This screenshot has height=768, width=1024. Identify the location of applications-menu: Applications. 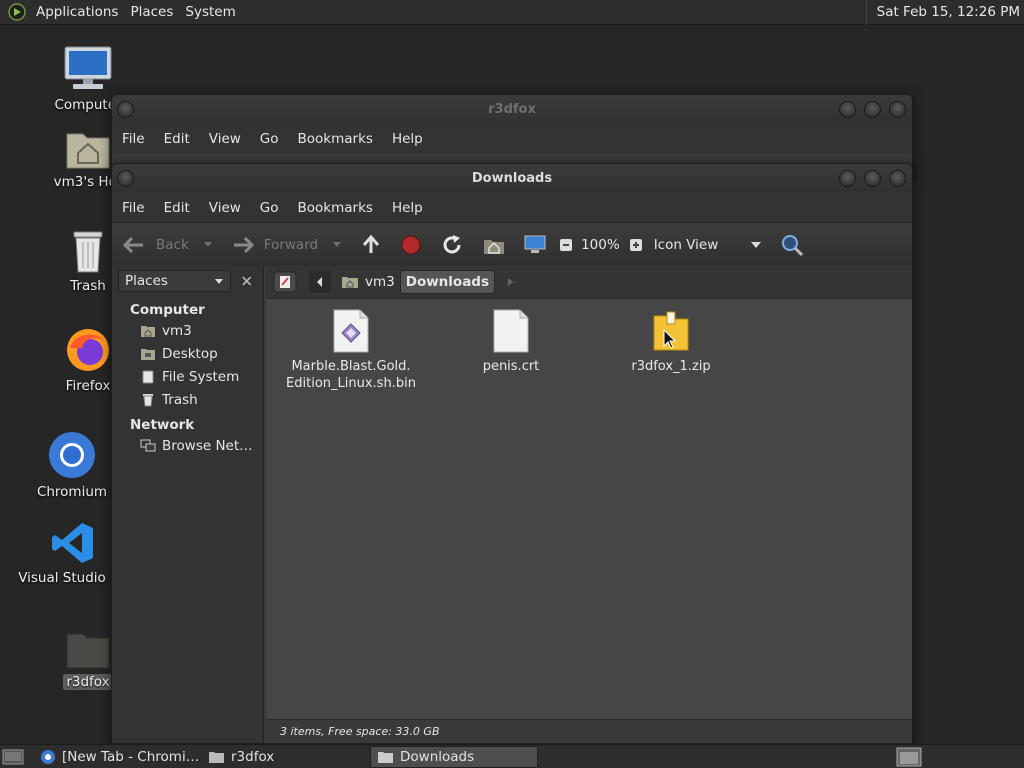
(77, 12).